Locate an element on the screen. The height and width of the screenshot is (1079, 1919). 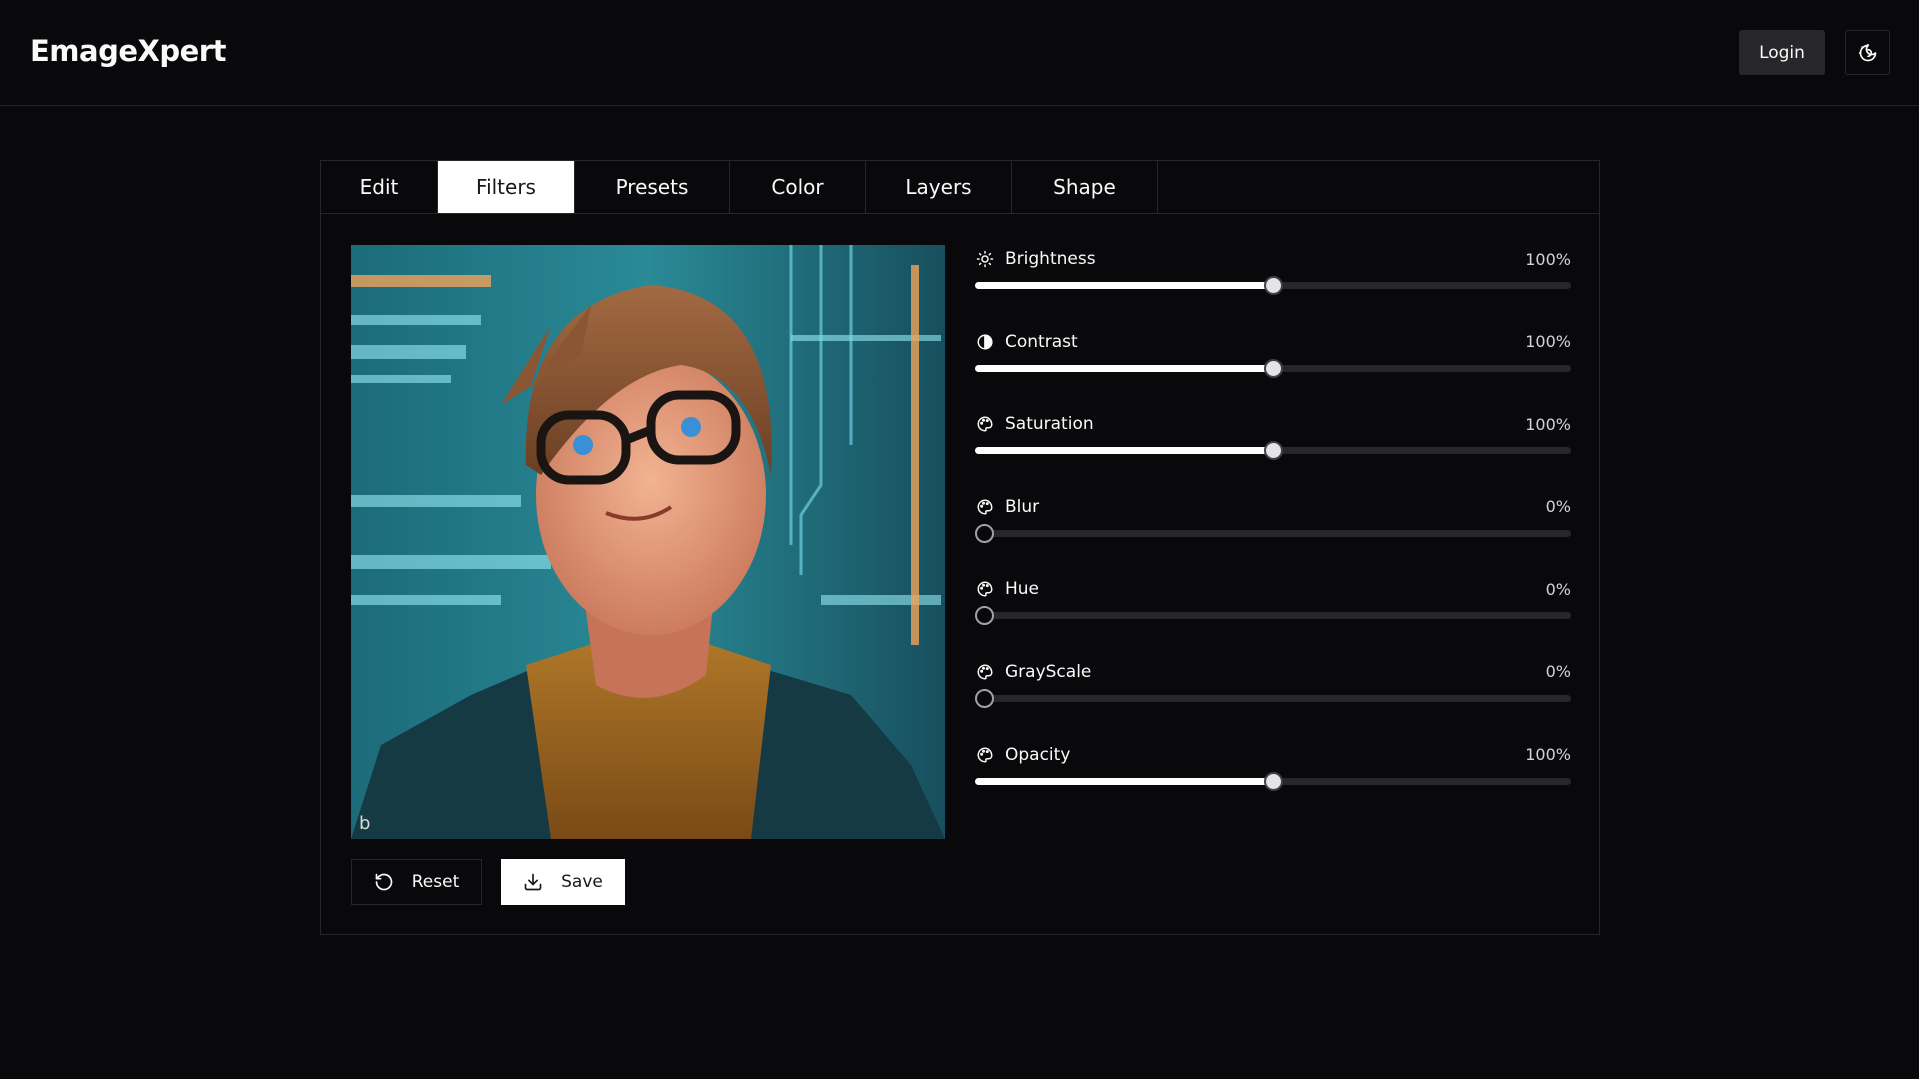
filter-saturation: Saturation 100% is located at coordinates (1273, 451).